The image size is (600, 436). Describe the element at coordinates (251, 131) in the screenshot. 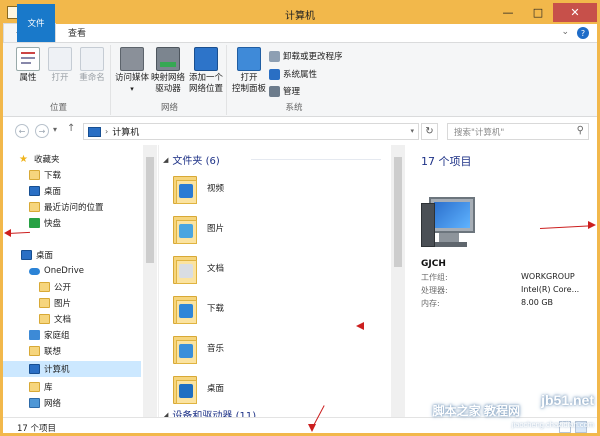

I see `address-bar: › 计算机 ▾` at that location.